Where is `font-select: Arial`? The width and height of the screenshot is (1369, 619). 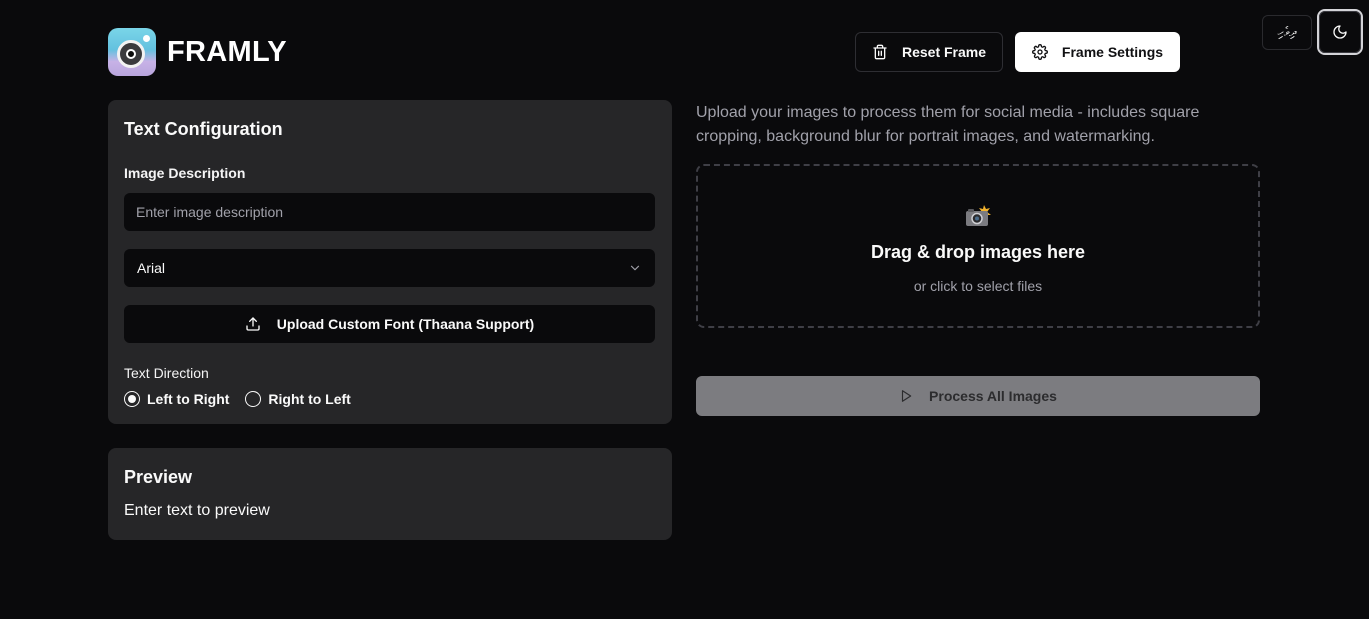 font-select: Arial is located at coordinates (389, 268).